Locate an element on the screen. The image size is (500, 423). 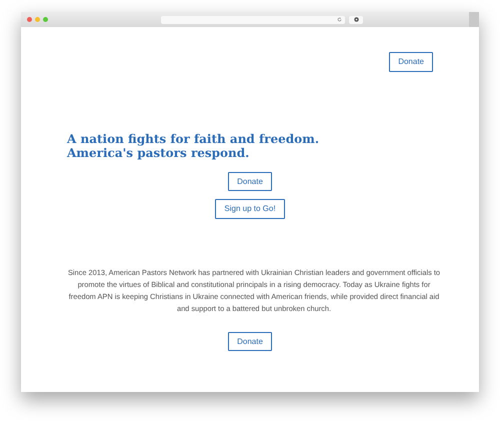
extension-button is located at coordinates (356, 20).